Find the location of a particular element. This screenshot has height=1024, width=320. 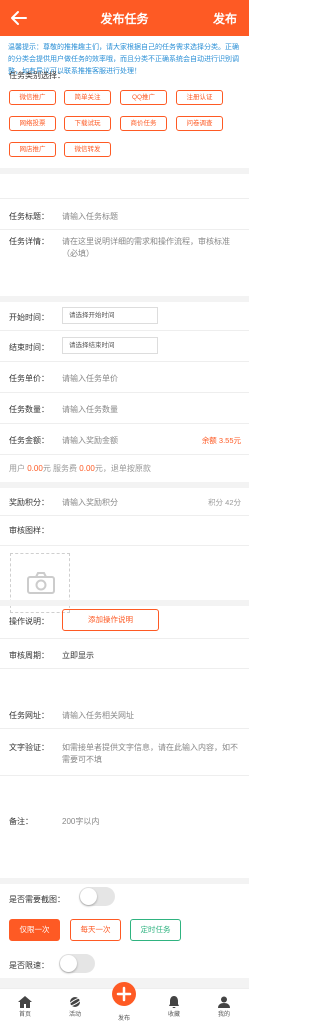

fee-user-value: 0.00 is located at coordinates (35, 468).